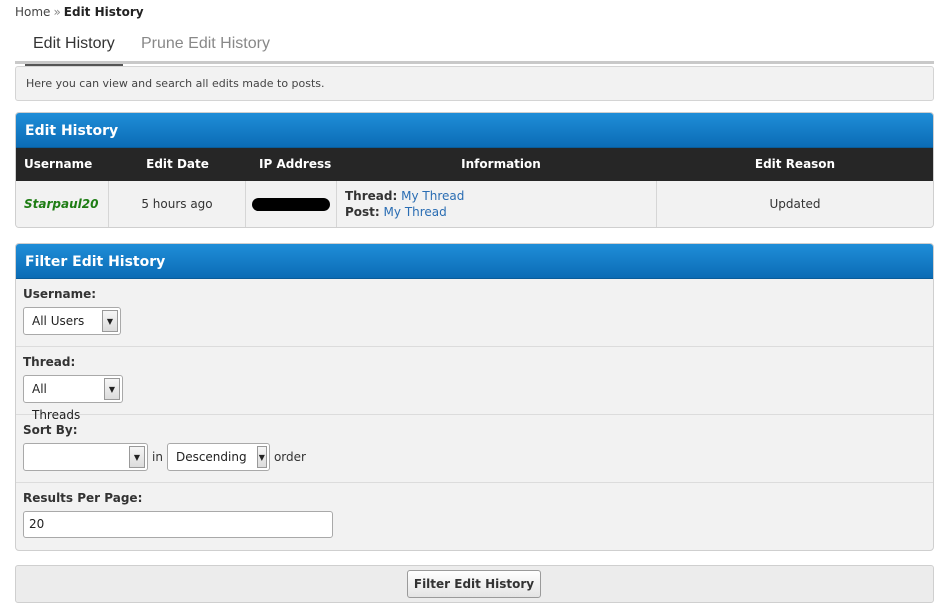 This screenshot has width=949, height=614. What do you see at coordinates (61, 204) in the screenshot?
I see `username-link: Starpaul20` at bounding box center [61, 204].